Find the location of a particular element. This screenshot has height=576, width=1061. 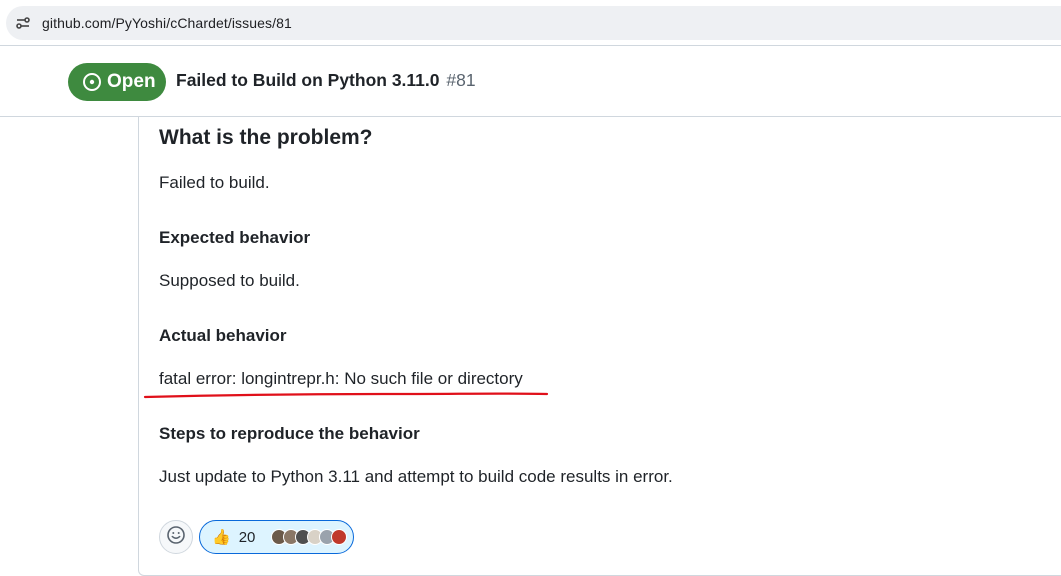

expected-text: Supposed to build. is located at coordinates (229, 280).